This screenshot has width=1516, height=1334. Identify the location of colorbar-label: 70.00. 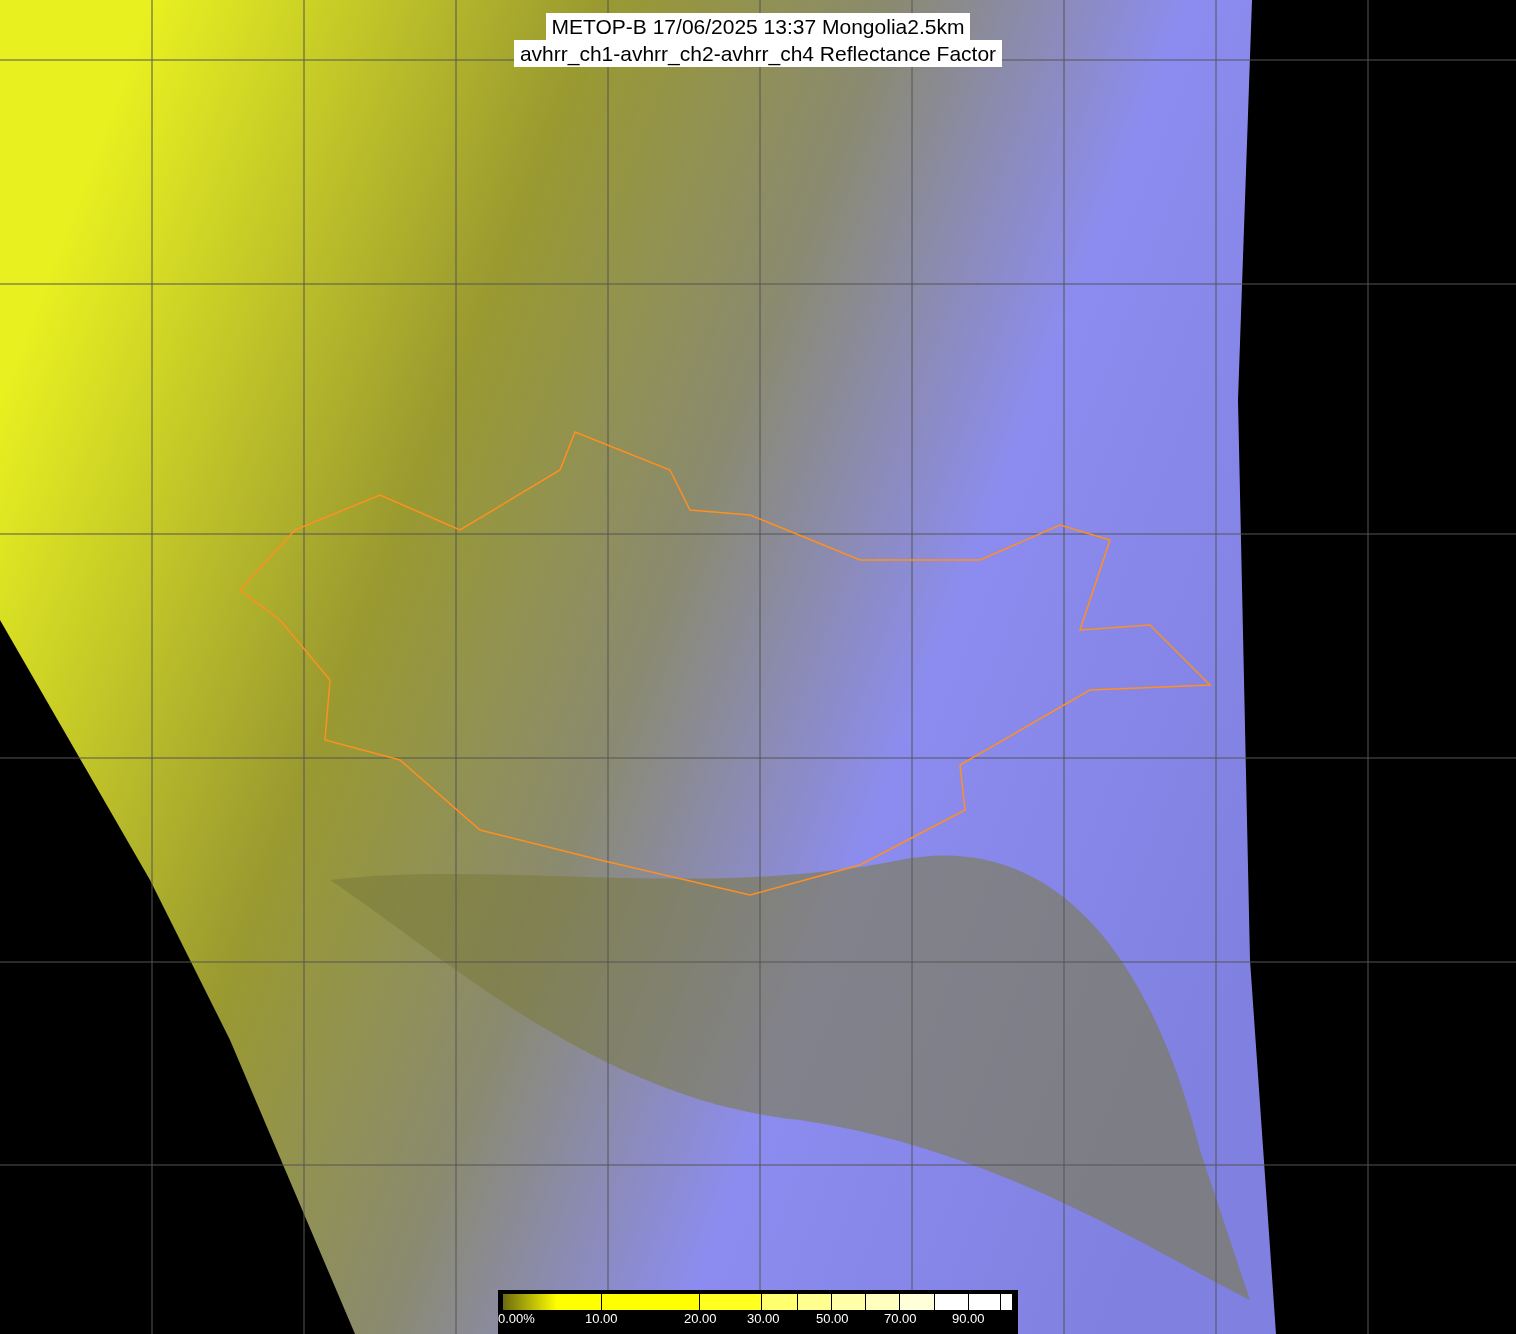
(900, 1319).